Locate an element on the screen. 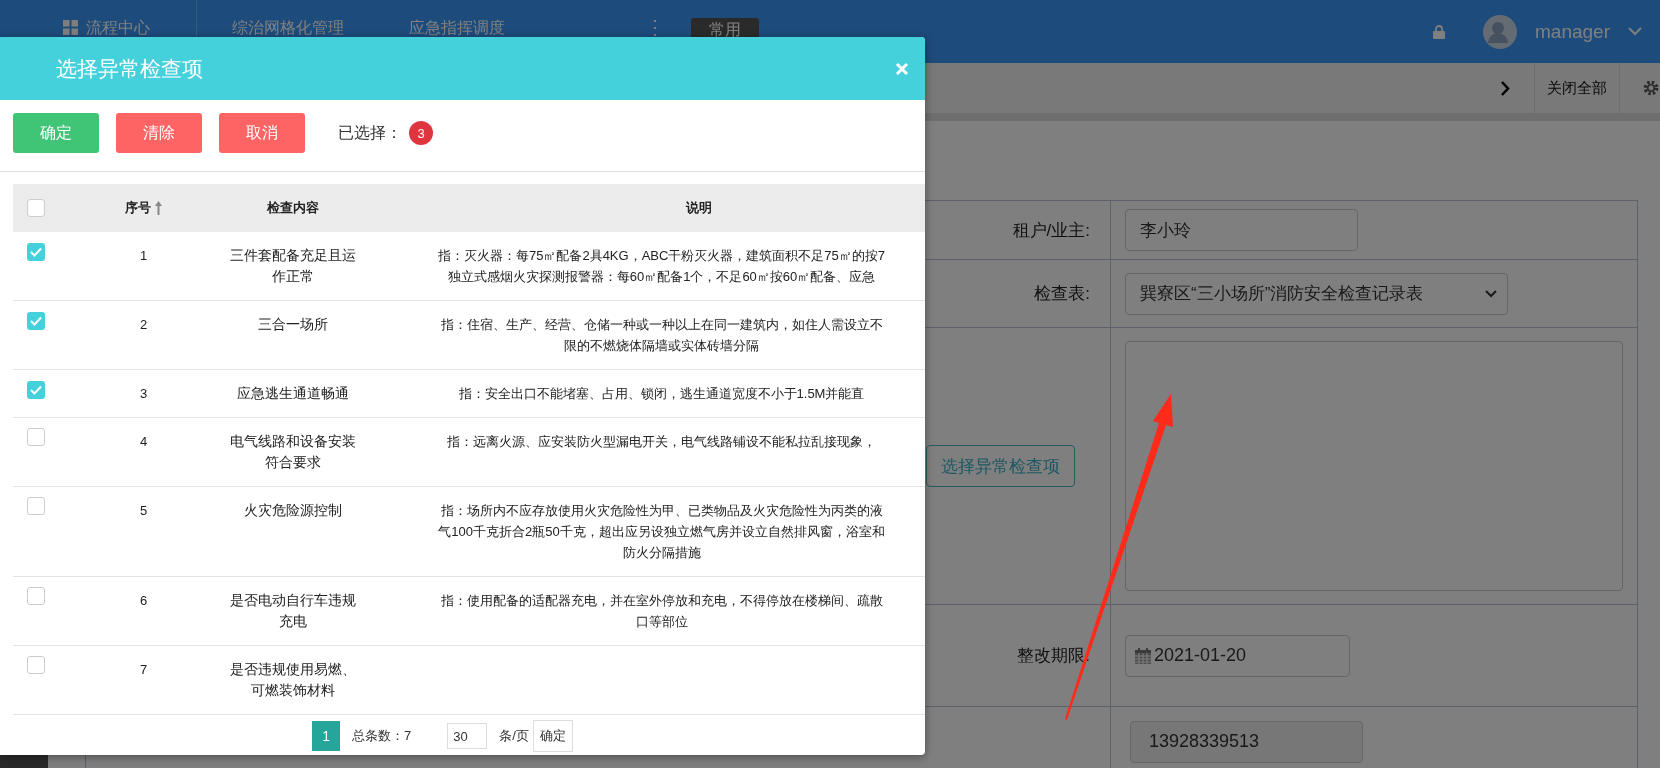  table-cell: 5 is located at coordinates (143, 510).